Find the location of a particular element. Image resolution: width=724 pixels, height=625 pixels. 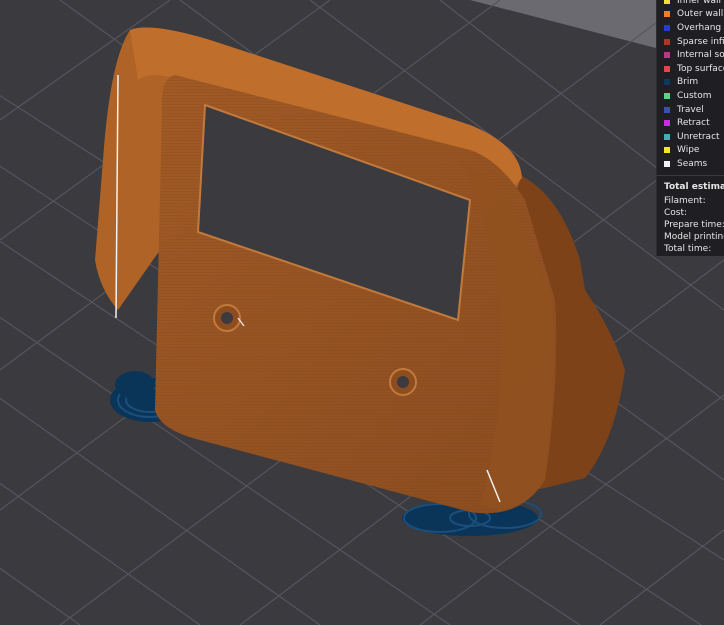

legend-item: Retract is located at coordinates (690, 123).